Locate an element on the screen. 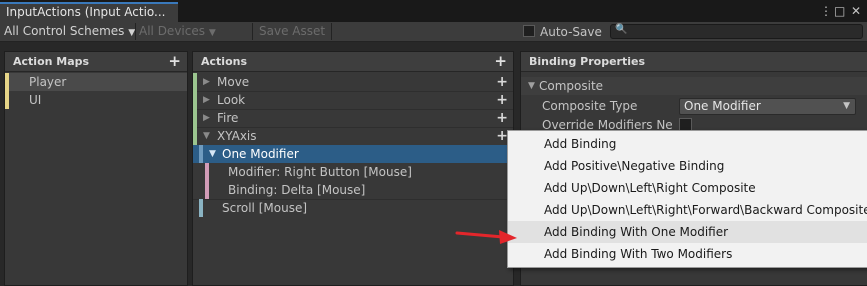 This screenshot has height=286, width=867. menu-item-add-2d-composite: Add Up\Down\Left\Right Composite is located at coordinates (687, 188).